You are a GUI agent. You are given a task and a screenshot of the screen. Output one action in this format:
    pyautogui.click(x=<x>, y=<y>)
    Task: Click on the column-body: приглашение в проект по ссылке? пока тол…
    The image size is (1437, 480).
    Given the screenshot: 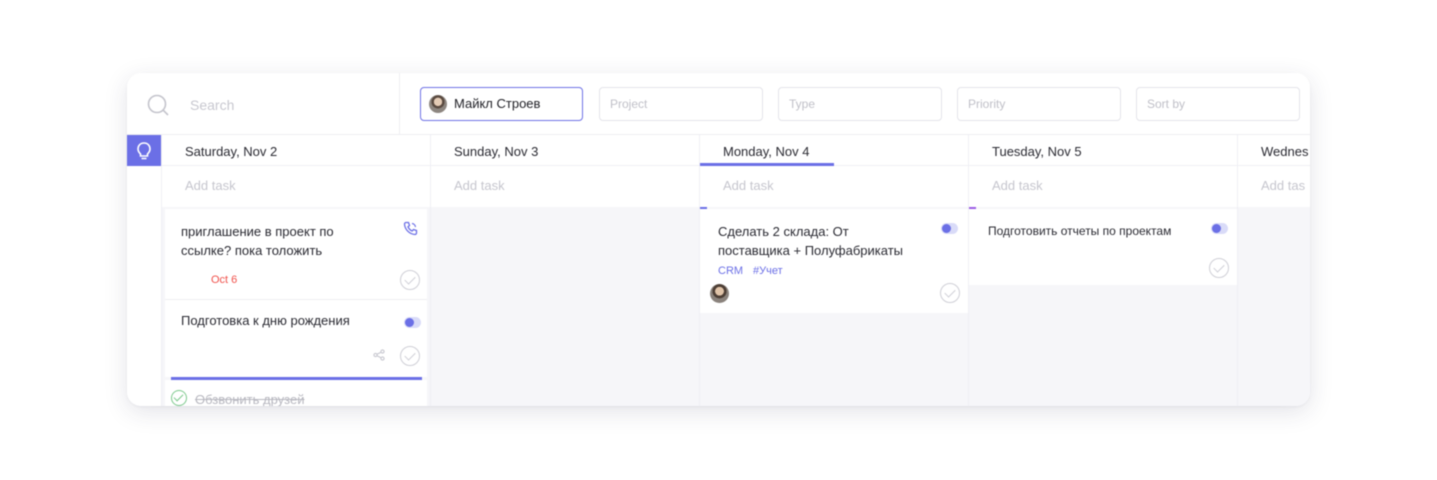 What is the action you would take?
    pyautogui.click(x=296, y=306)
    